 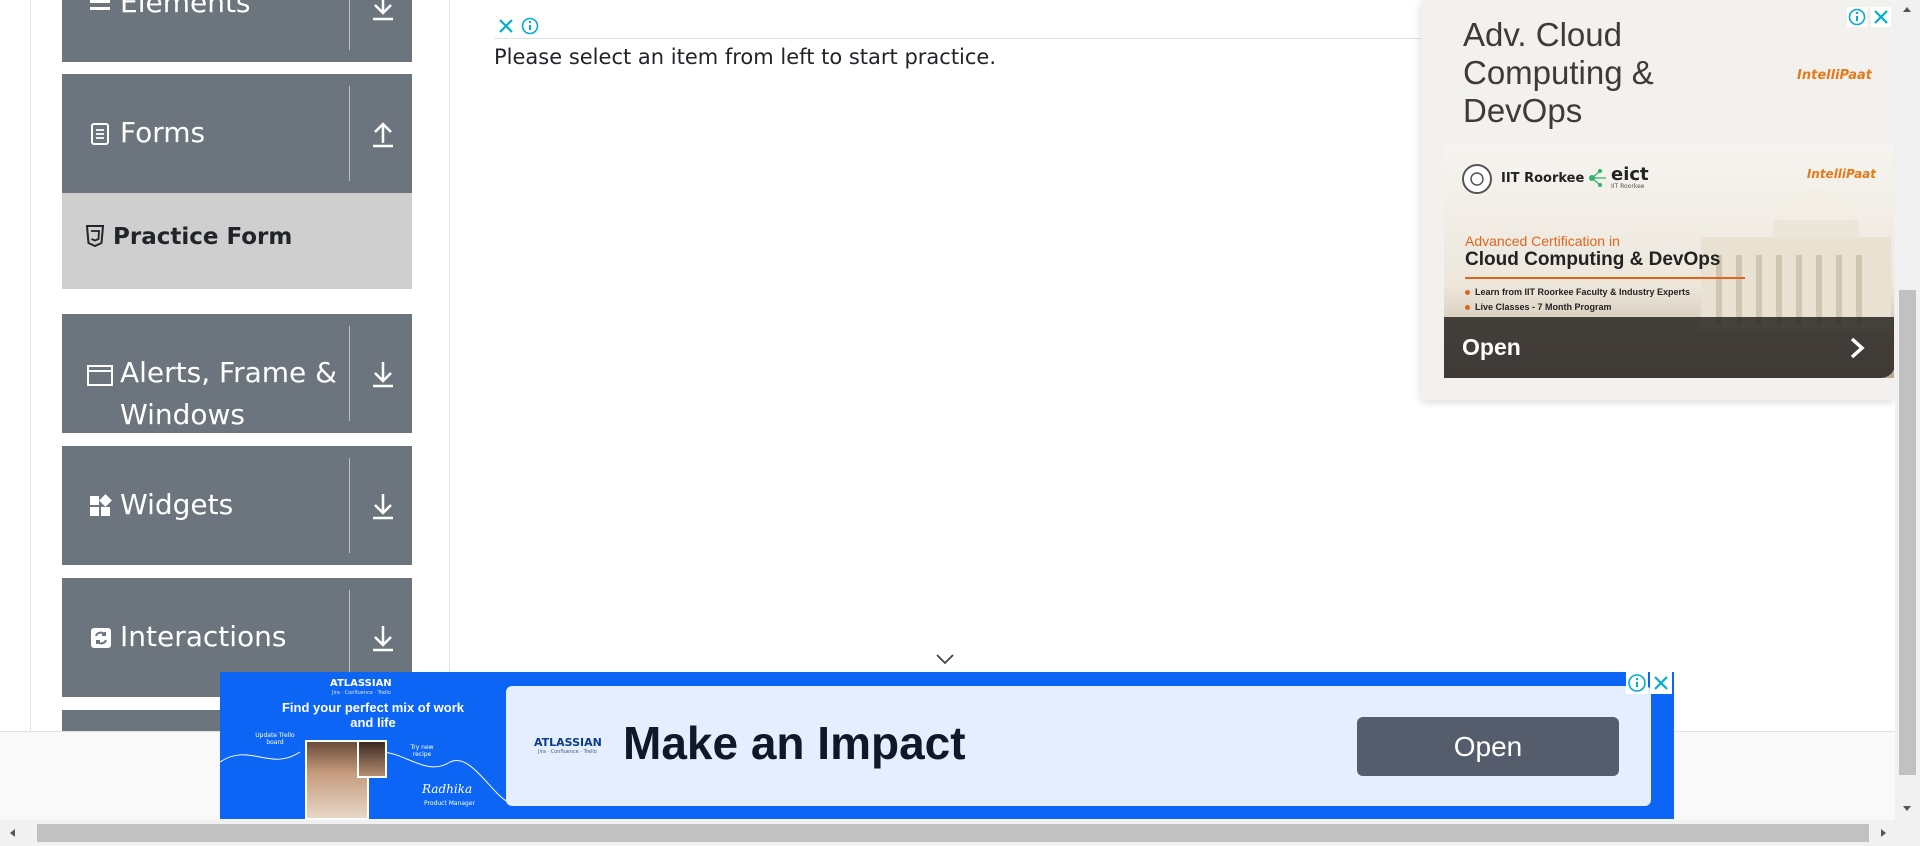 I want to click on atlassian-logo: ATLASSIAN, so click(x=568, y=742).